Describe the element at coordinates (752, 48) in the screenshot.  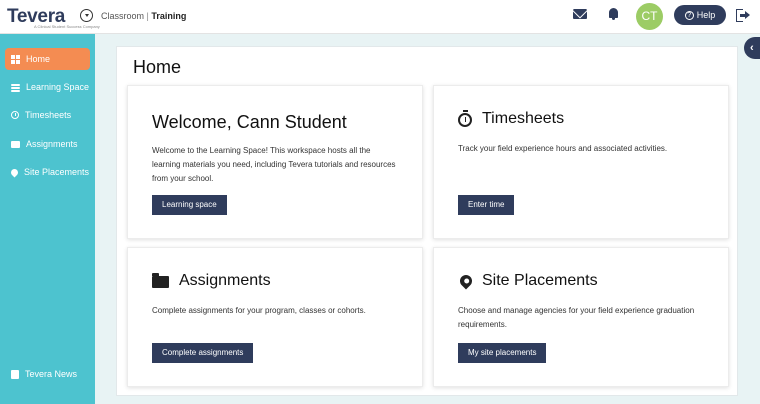
I see `collapse-panel-button: ‹` at that location.